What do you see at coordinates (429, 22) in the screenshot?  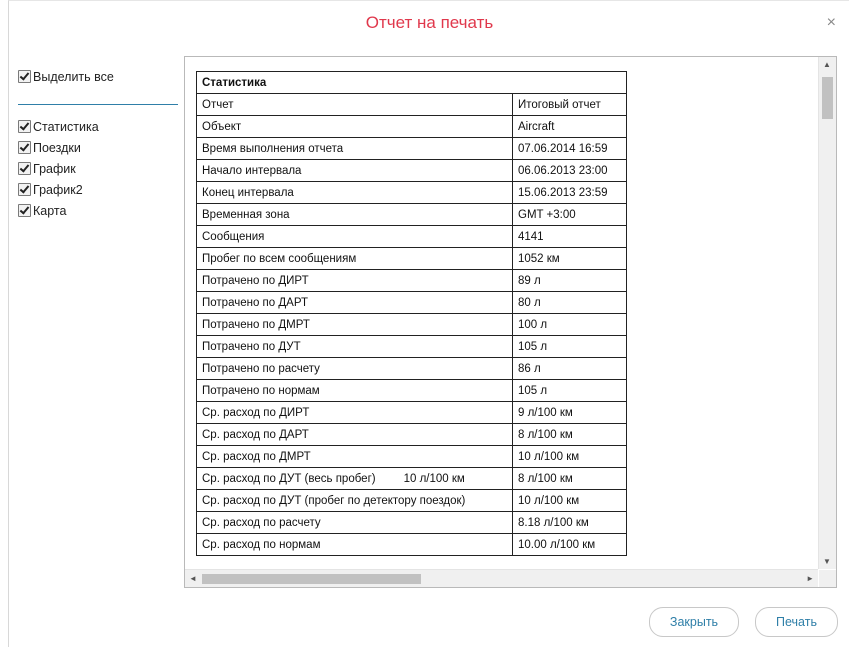 I see `dialog-title: Отчет на печать` at bounding box center [429, 22].